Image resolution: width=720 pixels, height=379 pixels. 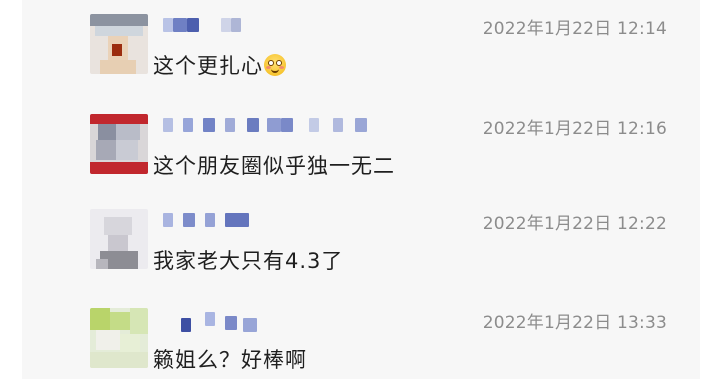 What do you see at coordinates (275, 65) in the screenshot?
I see `flushed-face-emoji-icon` at bounding box center [275, 65].